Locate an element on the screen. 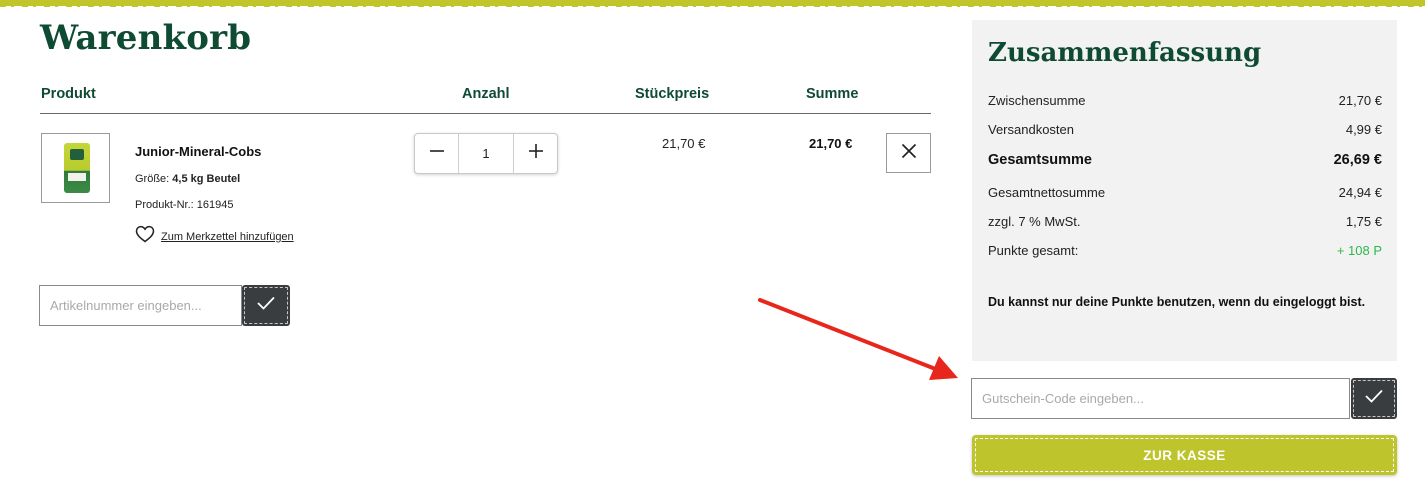 The height and width of the screenshot is (499, 1425). wishlist-label: Zum Merkzettel hinzufügen is located at coordinates (227, 236).